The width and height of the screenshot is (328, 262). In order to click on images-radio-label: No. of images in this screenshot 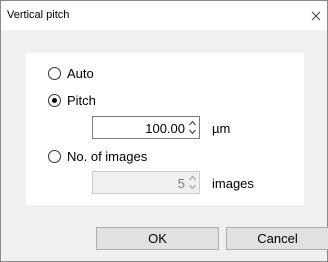, I will do `click(107, 156)`.